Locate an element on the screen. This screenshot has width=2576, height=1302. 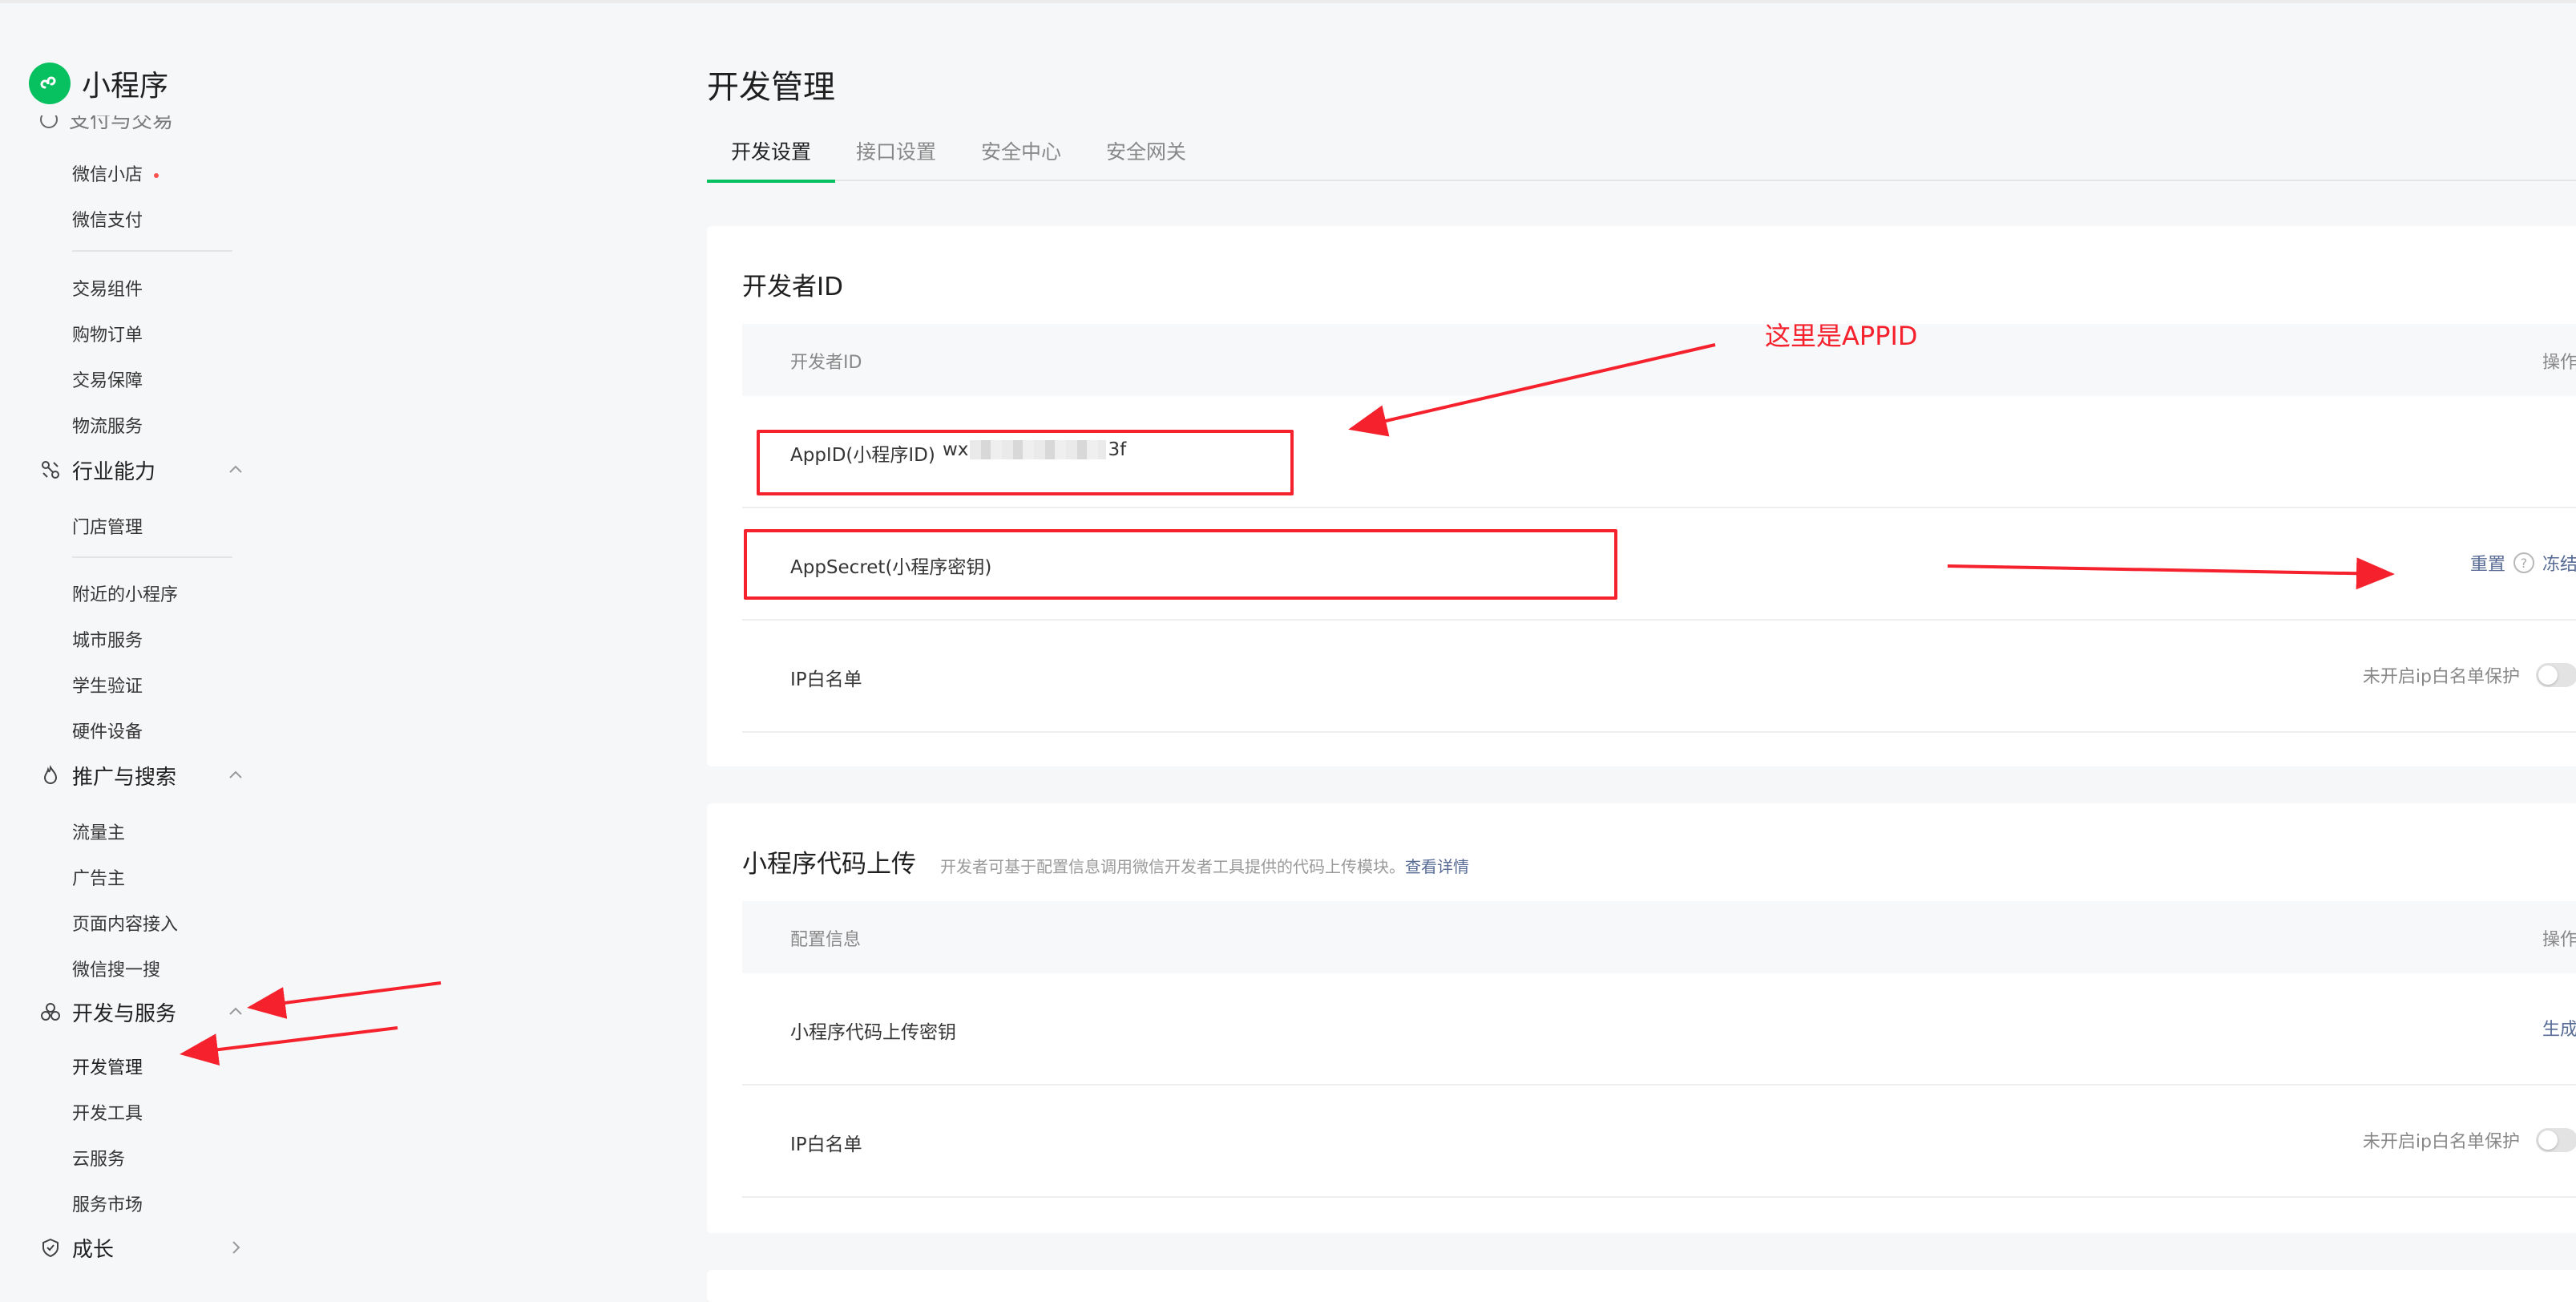
sidebar-section-growth: 成长 is located at coordinates (143, 1247).